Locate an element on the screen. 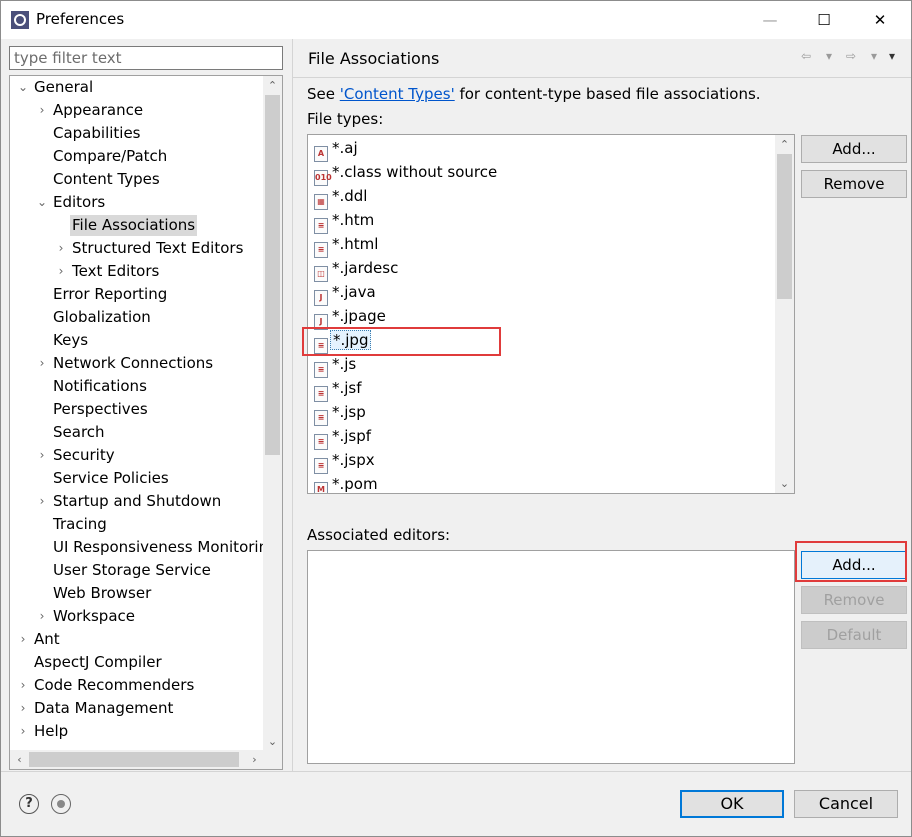  tree-item: File Associations is located at coordinates (137, 226).